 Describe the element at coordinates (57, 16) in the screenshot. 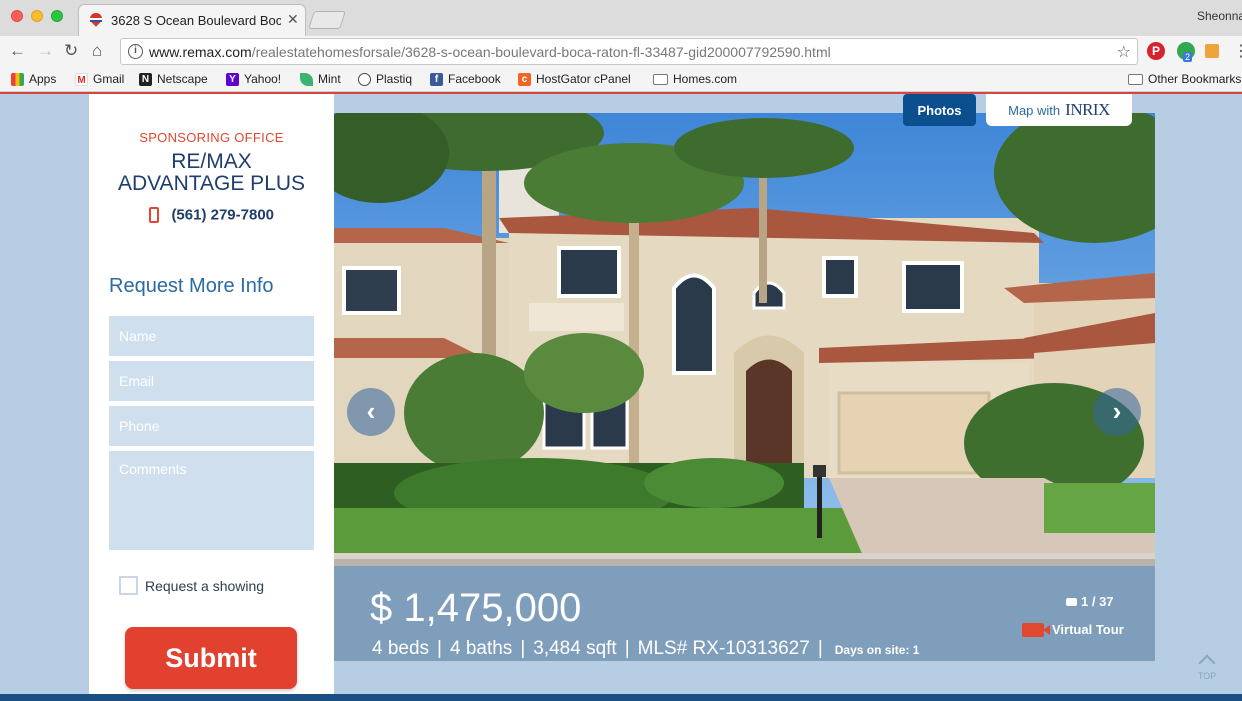

I see `maximize-window-icon` at that location.